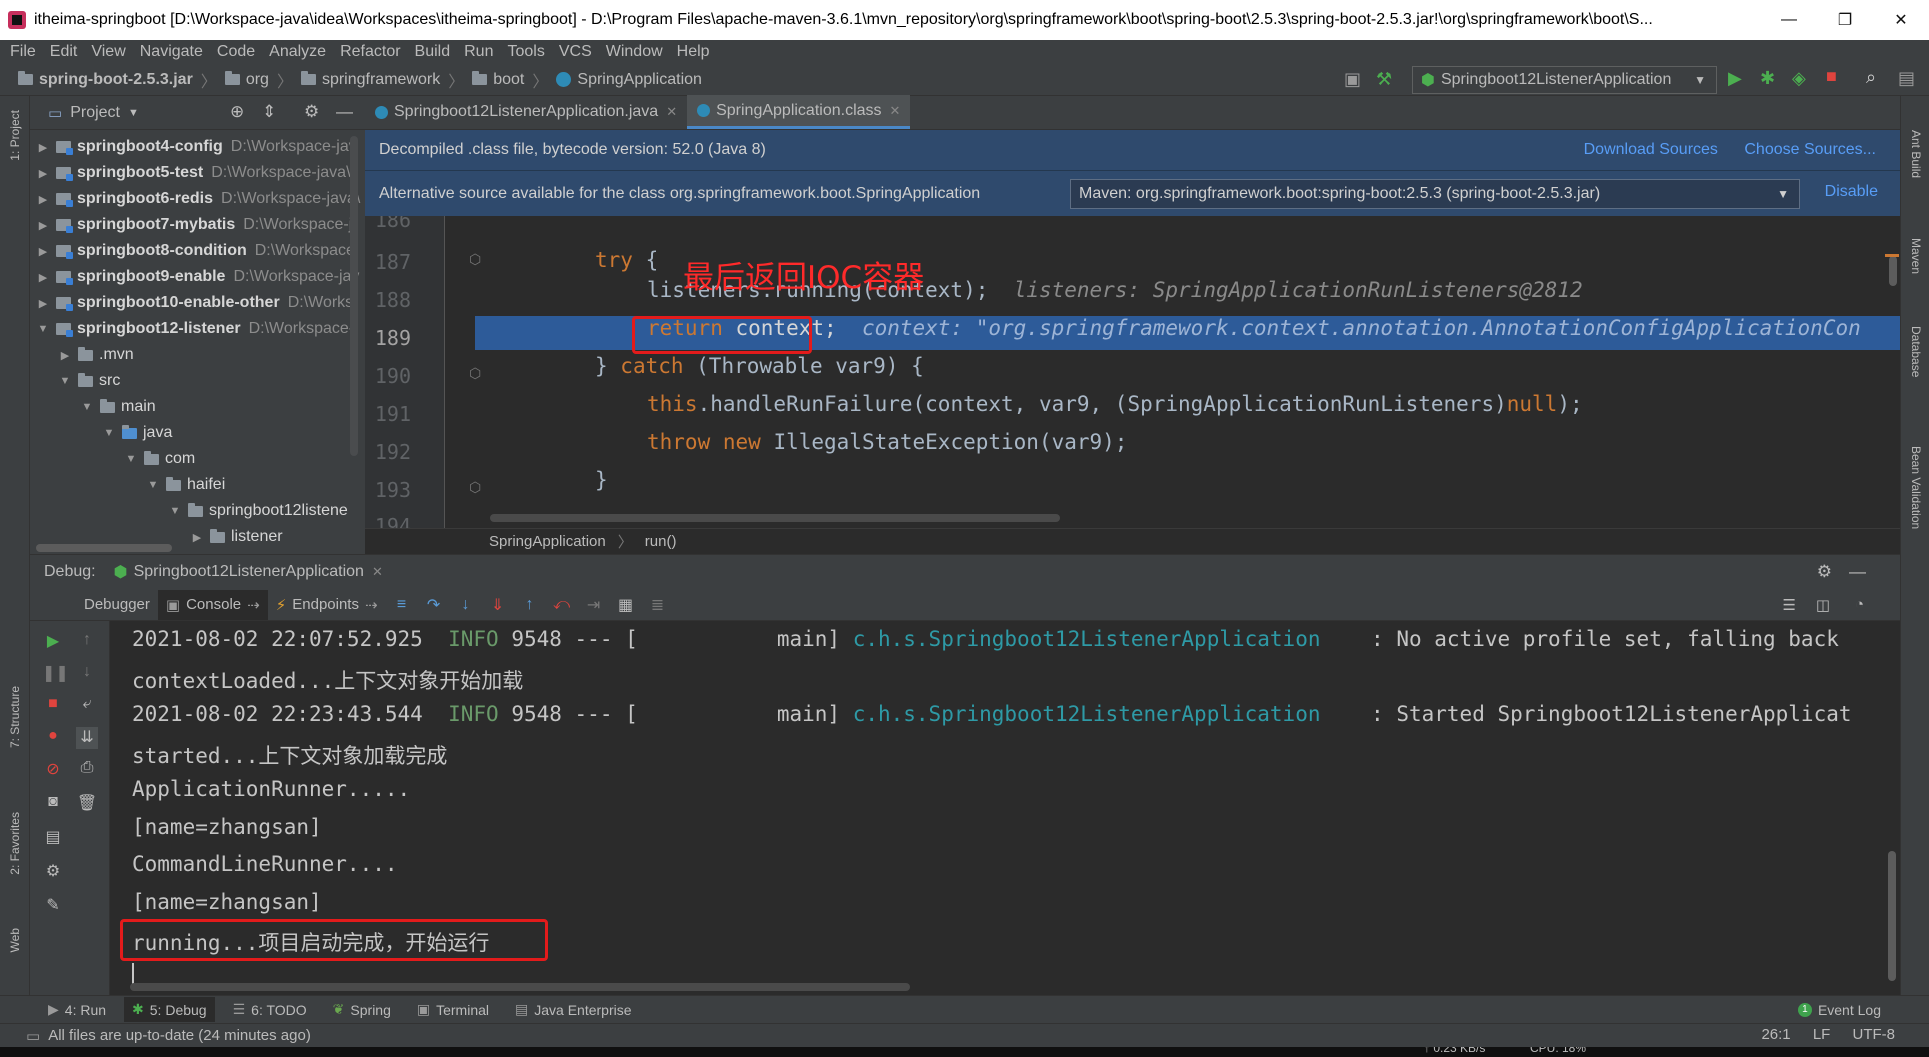 Image resolution: width=1929 pixels, height=1057 pixels. Describe the element at coordinates (53, 738) in the screenshot. I see `view-breakpoints-icon: ●` at that location.